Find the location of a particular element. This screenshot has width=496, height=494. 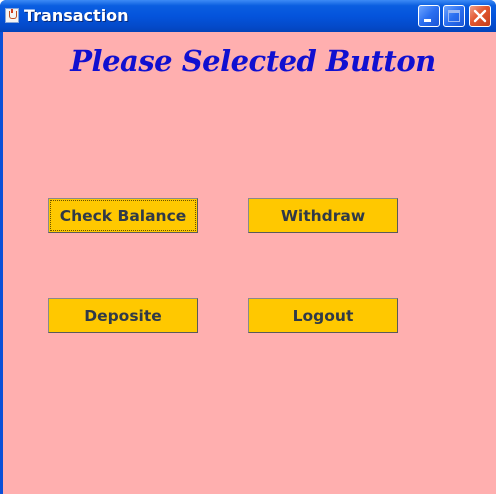

withdraw-button: Withdraw is located at coordinates (323, 215).